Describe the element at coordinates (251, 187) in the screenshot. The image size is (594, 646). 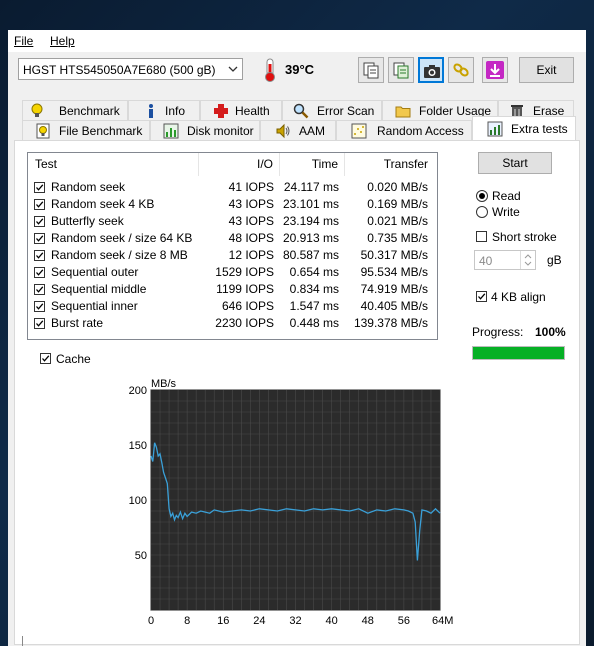
I see `cell-io: 41 IOPS` at that location.